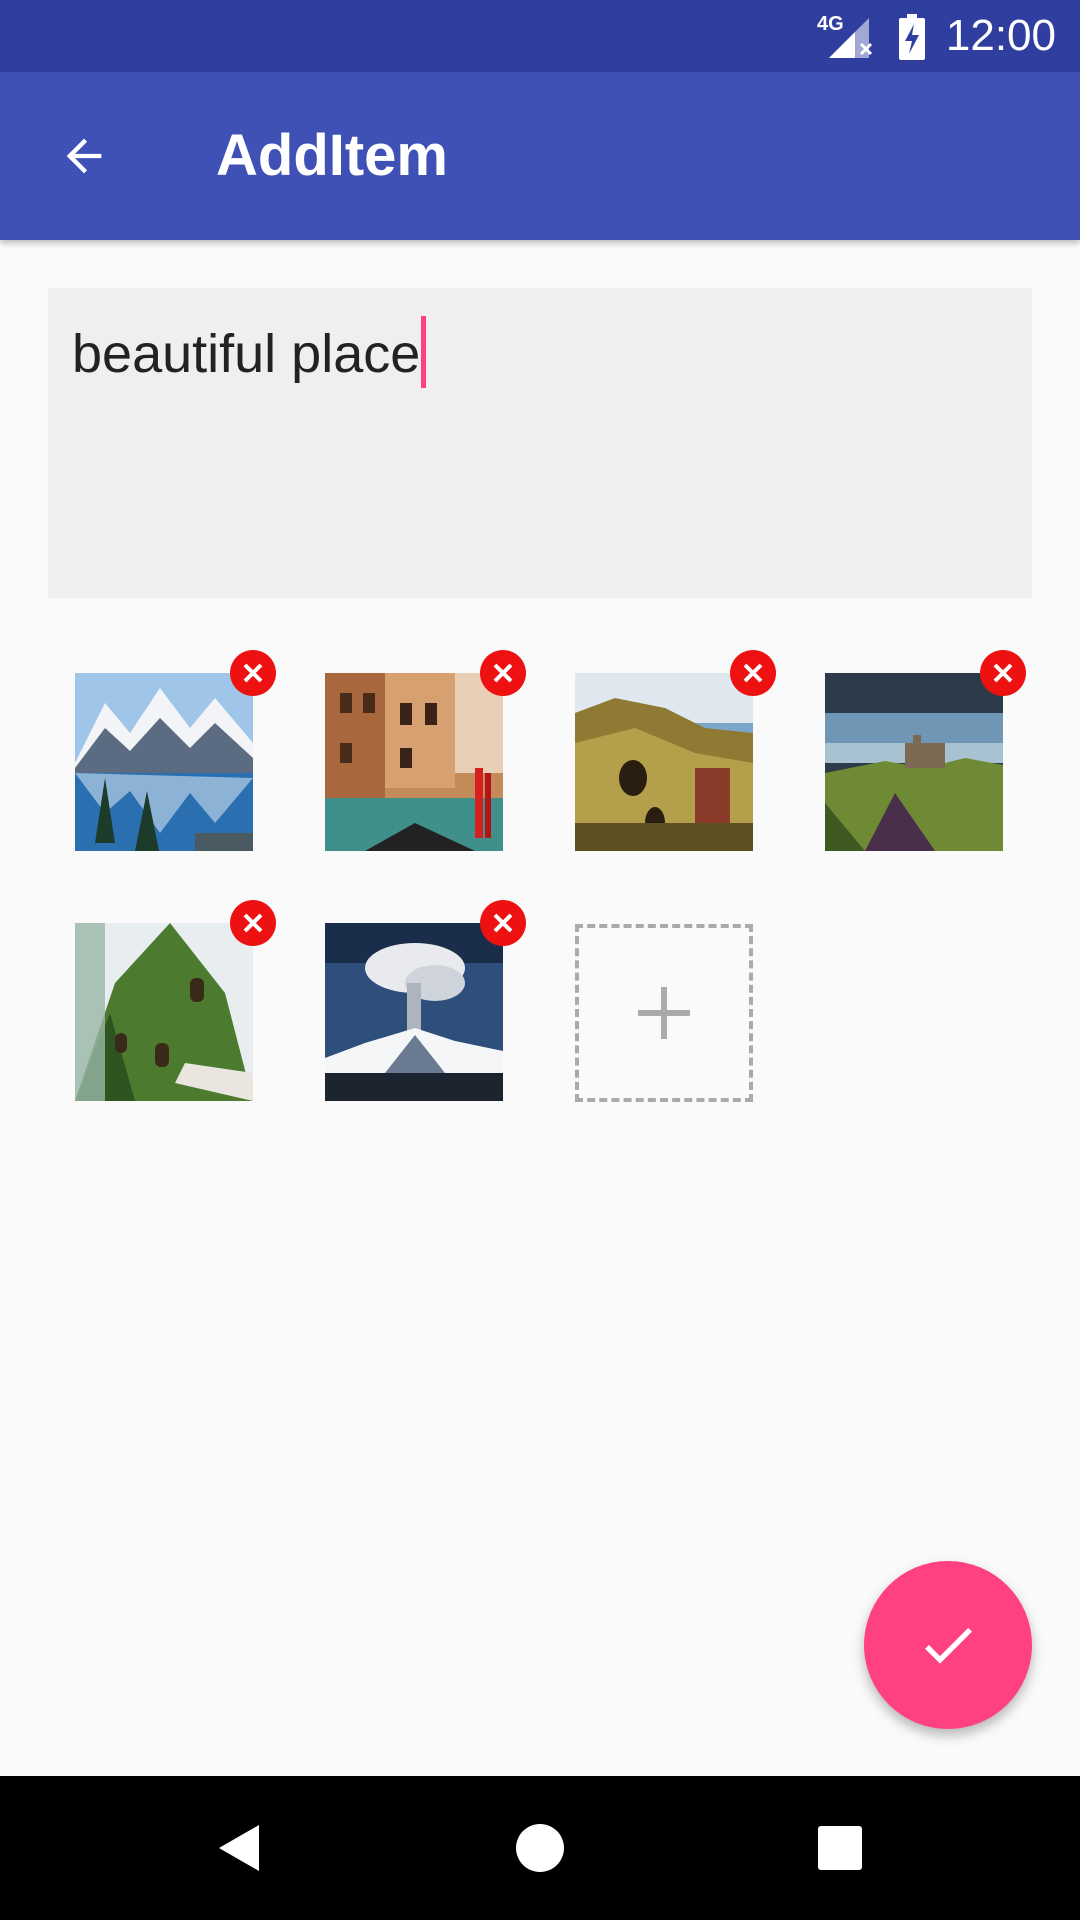 The height and width of the screenshot is (1920, 1080). I want to click on recents-square-icon, so click(840, 1848).